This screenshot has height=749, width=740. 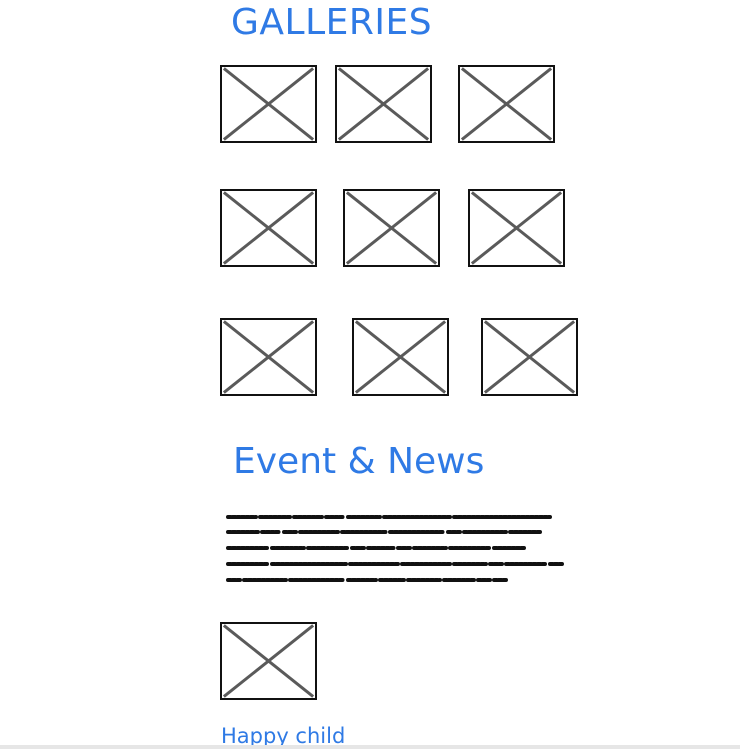 I want to click on featured-image, so click(x=268, y=661).